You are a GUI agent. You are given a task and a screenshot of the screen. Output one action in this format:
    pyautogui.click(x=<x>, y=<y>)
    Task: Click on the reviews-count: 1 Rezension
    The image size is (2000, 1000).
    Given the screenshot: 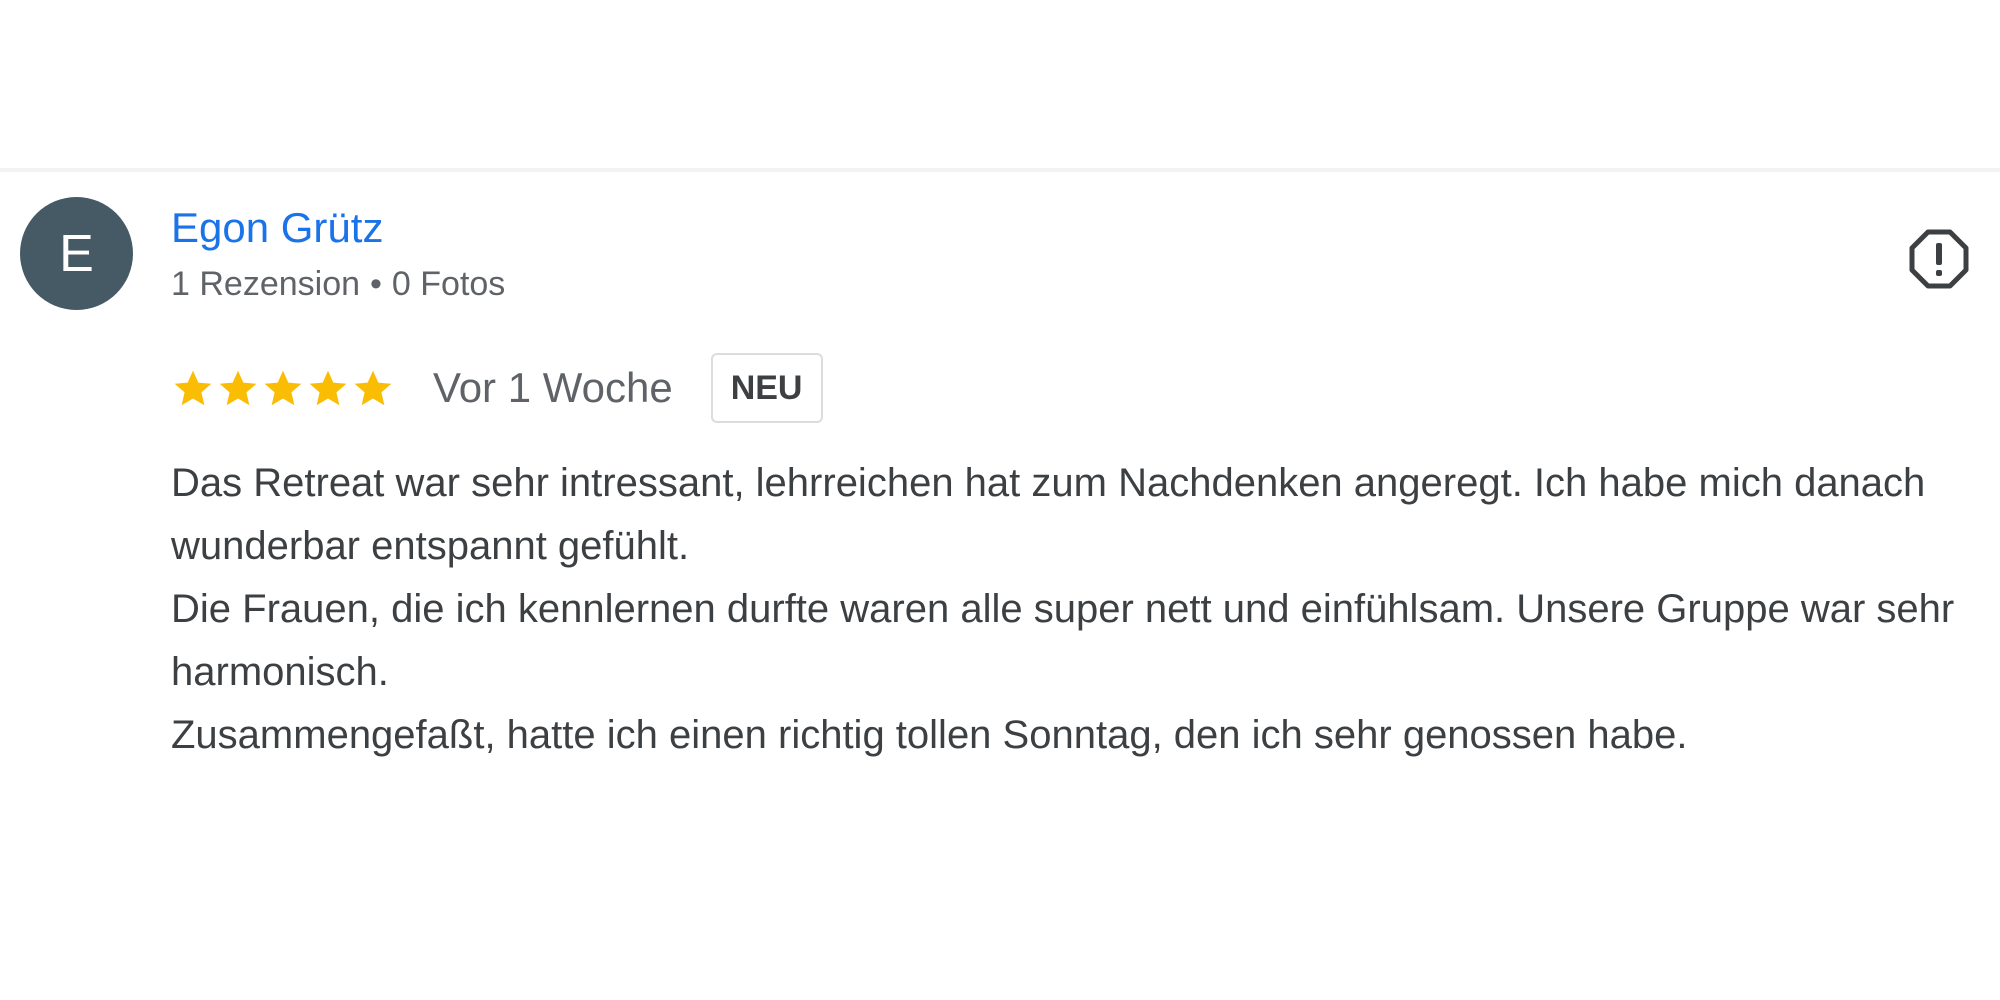 What is the action you would take?
    pyautogui.click(x=266, y=284)
    